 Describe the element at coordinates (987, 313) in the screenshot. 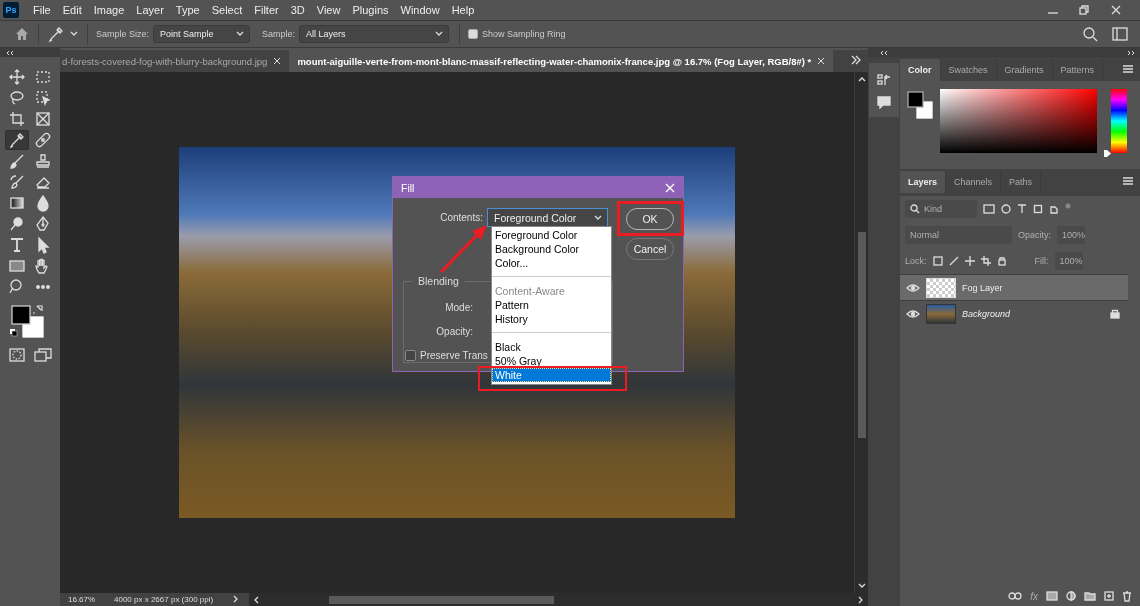

I see `layer-name: Background` at that location.